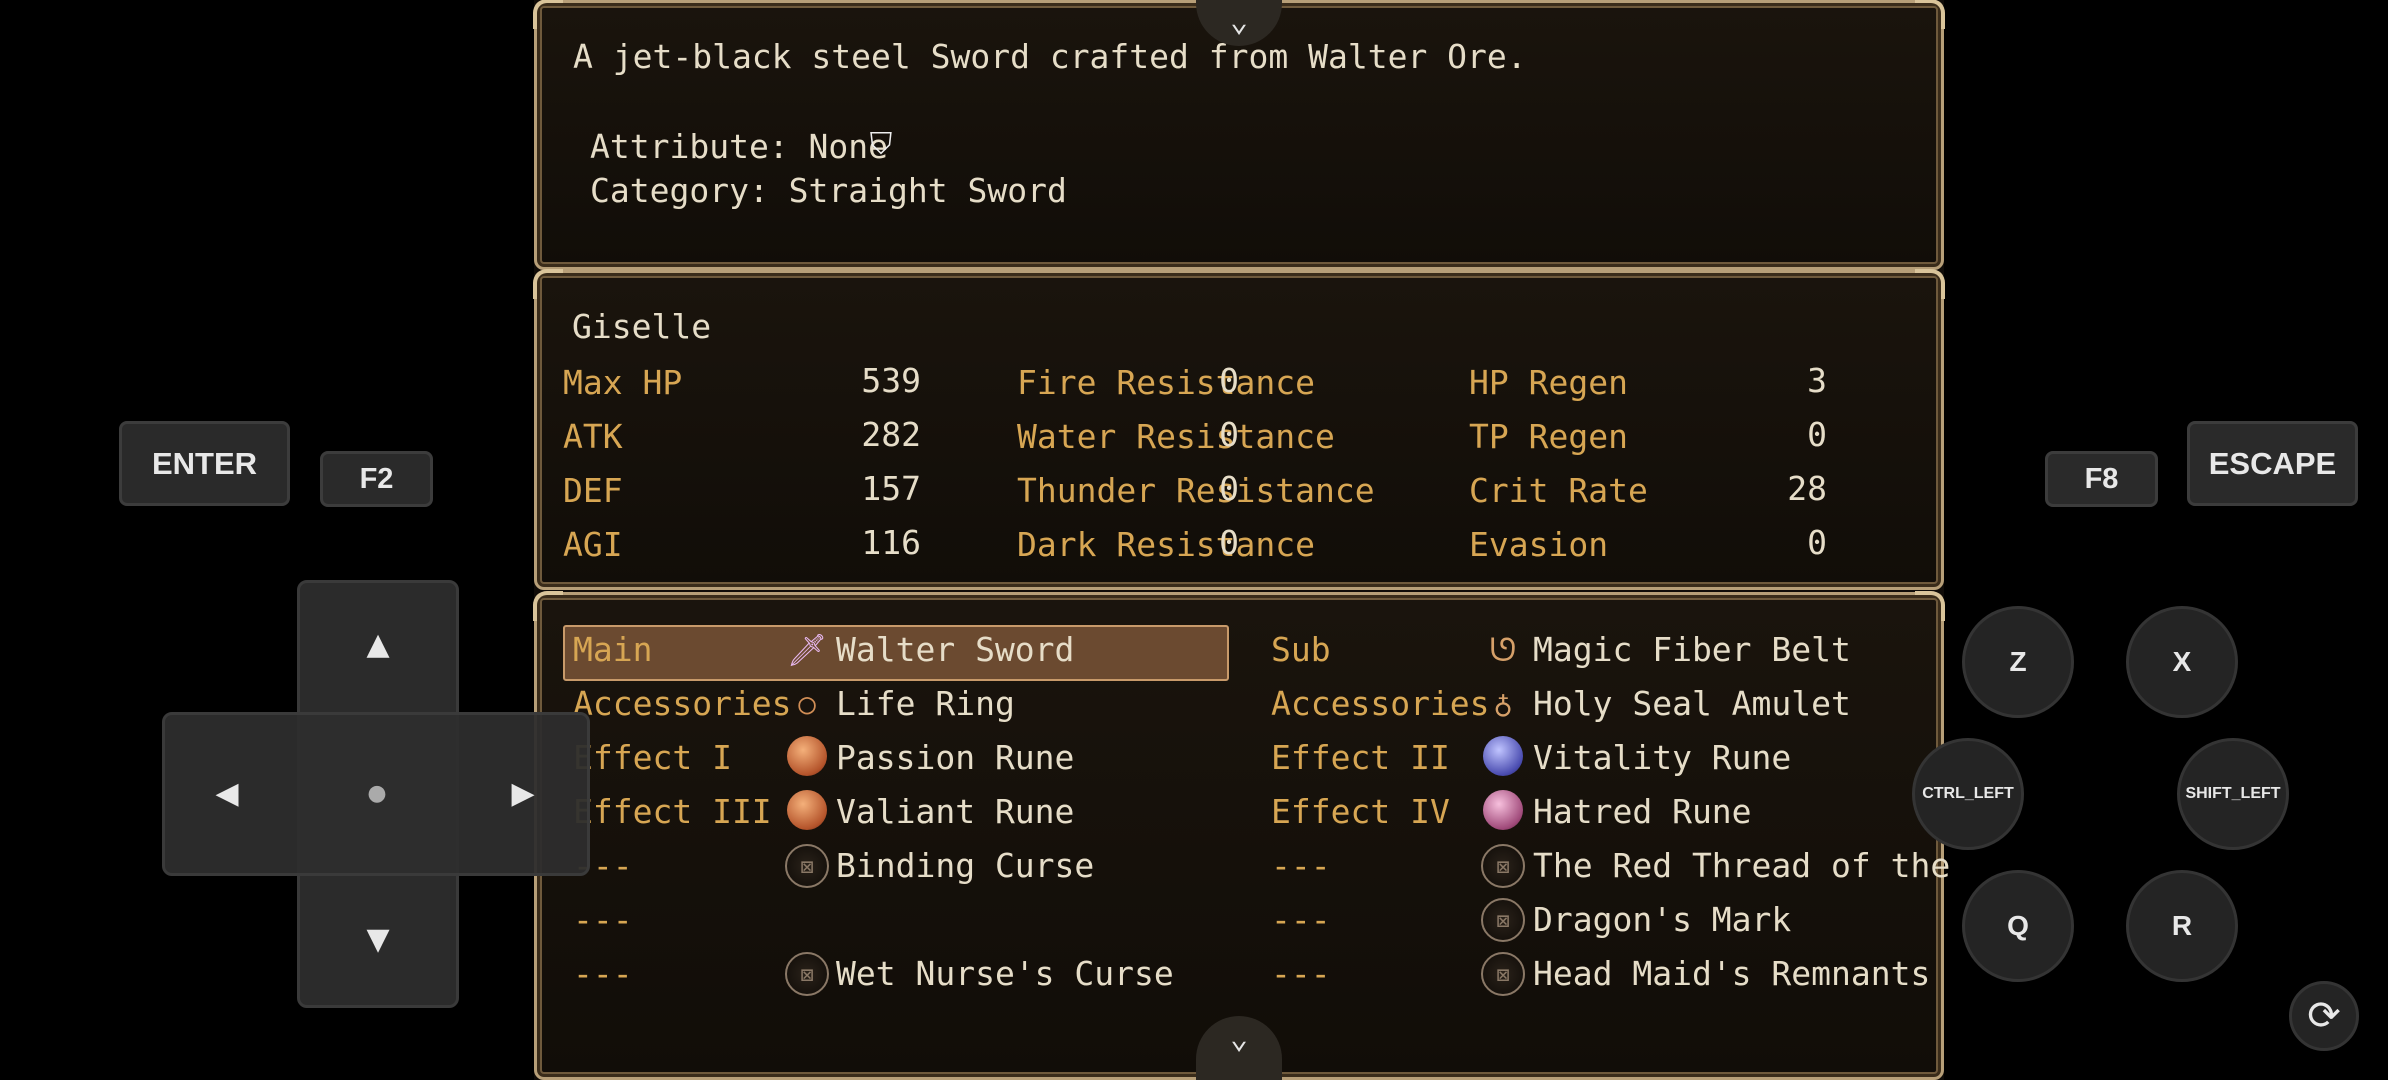 The height and width of the screenshot is (1080, 2388). What do you see at coordinates (881, 144) in the screenshot?
I see `crystal-icon: ⛉` at bounding box center [881, 144].